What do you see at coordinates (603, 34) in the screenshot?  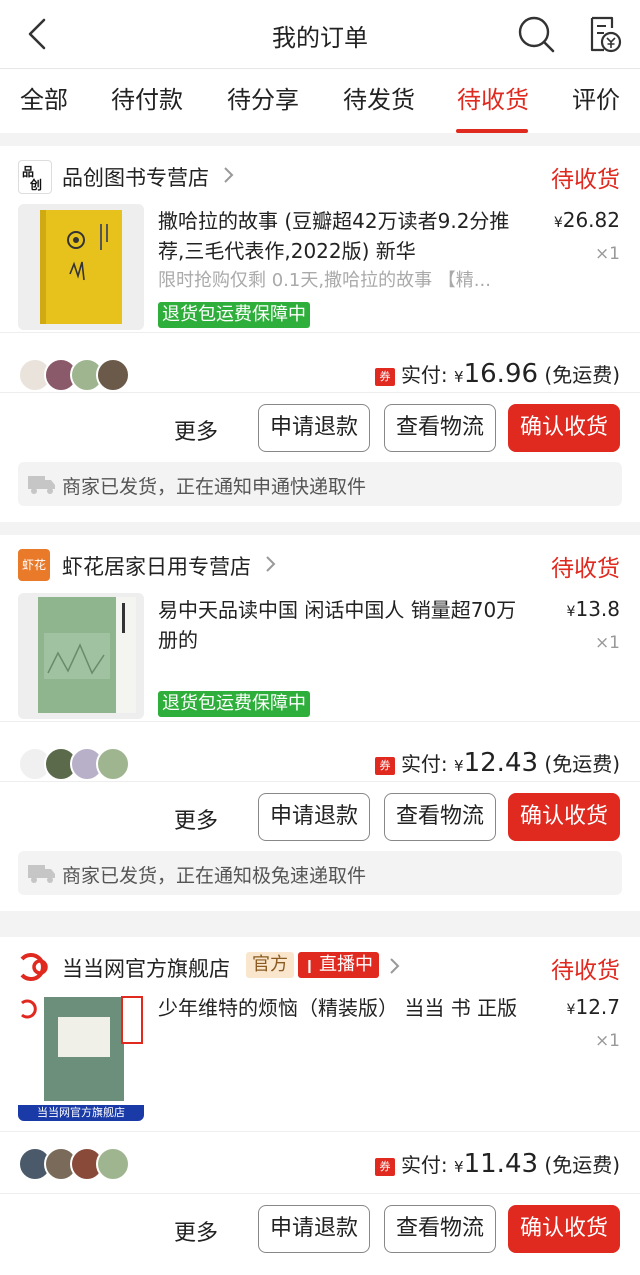 I see `bill-icon` at bounding box center [603, 34].